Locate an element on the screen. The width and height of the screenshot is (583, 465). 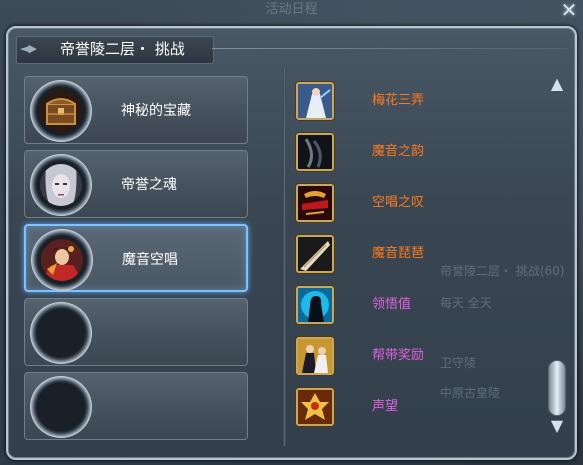
boss-item-label: 神秘的宝藏 is located at coordinates (156, 111).